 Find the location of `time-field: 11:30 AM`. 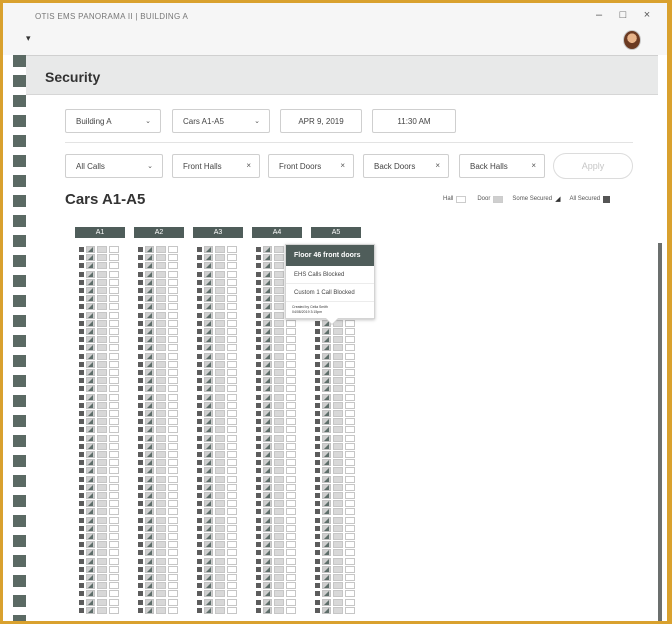

time-field: 11:30 AM is located at coordinates (414, 121).